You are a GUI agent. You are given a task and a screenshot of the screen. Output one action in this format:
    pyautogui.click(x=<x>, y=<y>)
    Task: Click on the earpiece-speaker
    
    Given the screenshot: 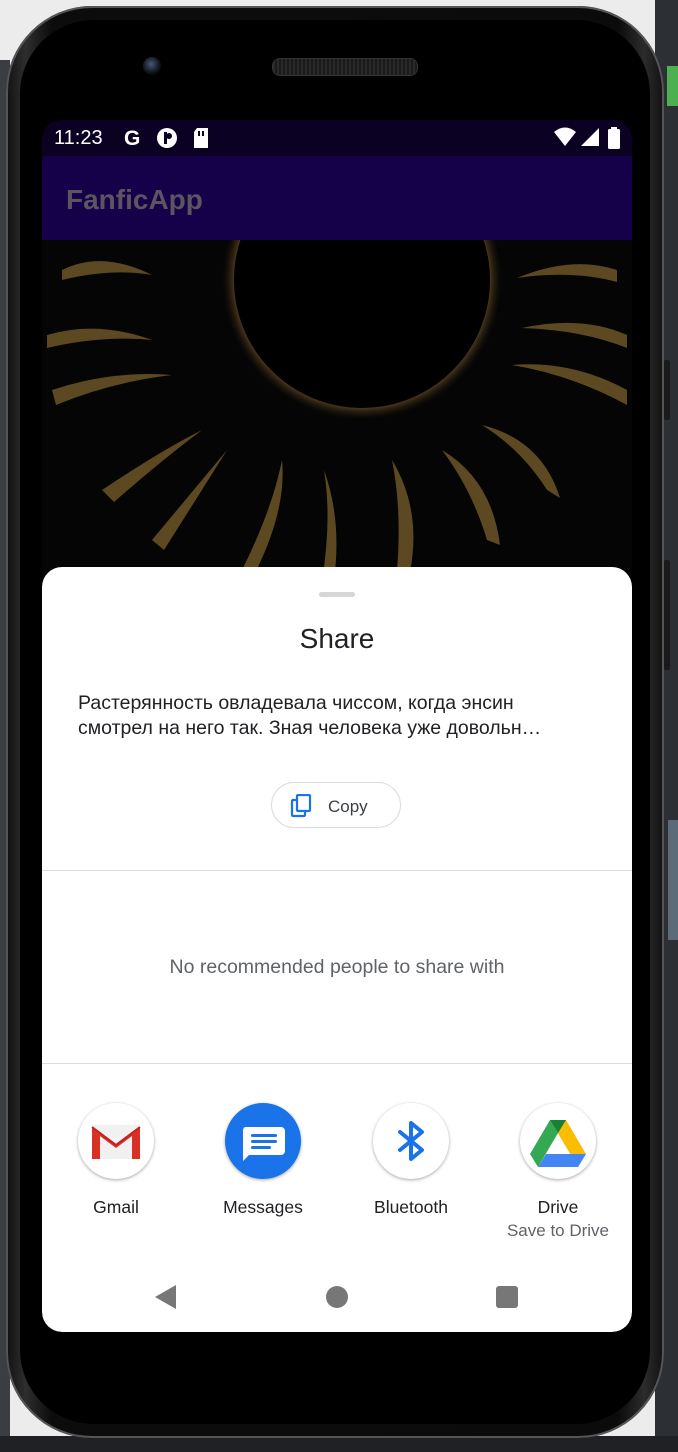 What is the action you would take?
    pyautogui.click(x=345, y=67)
    